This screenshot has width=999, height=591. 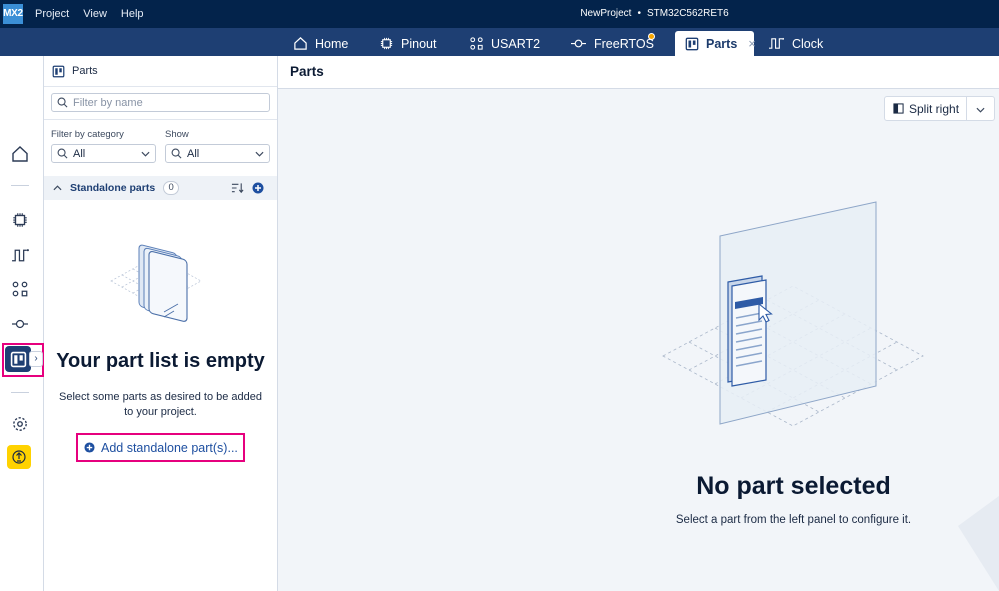 I want to click on action-icon, so click(x=19, y=457).